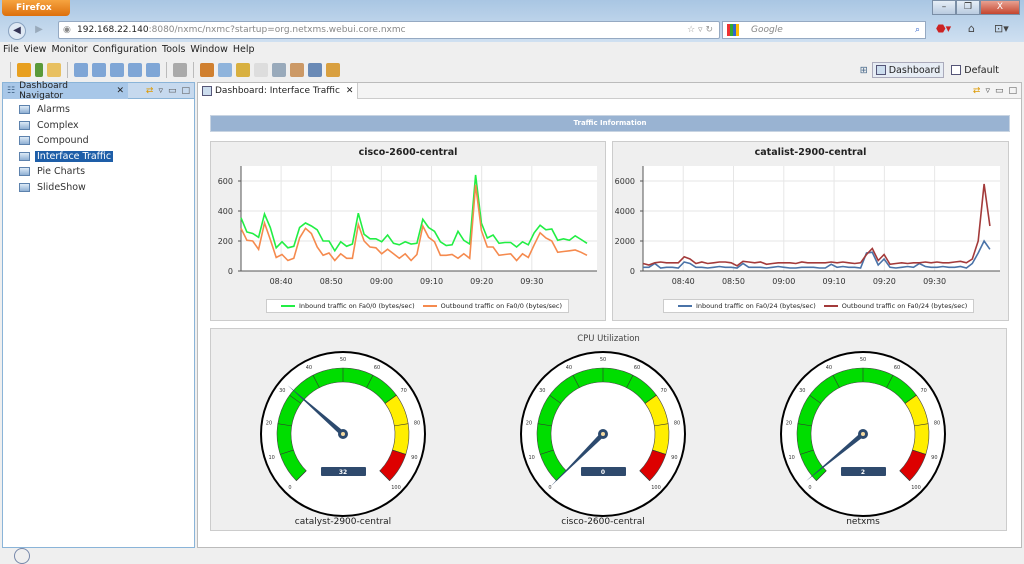 The image size is (1024, 564). What do you see at coordinates (225, 181) in the screenshot?
I see `y-tick-label: 600` at bounding box center [225, 181].